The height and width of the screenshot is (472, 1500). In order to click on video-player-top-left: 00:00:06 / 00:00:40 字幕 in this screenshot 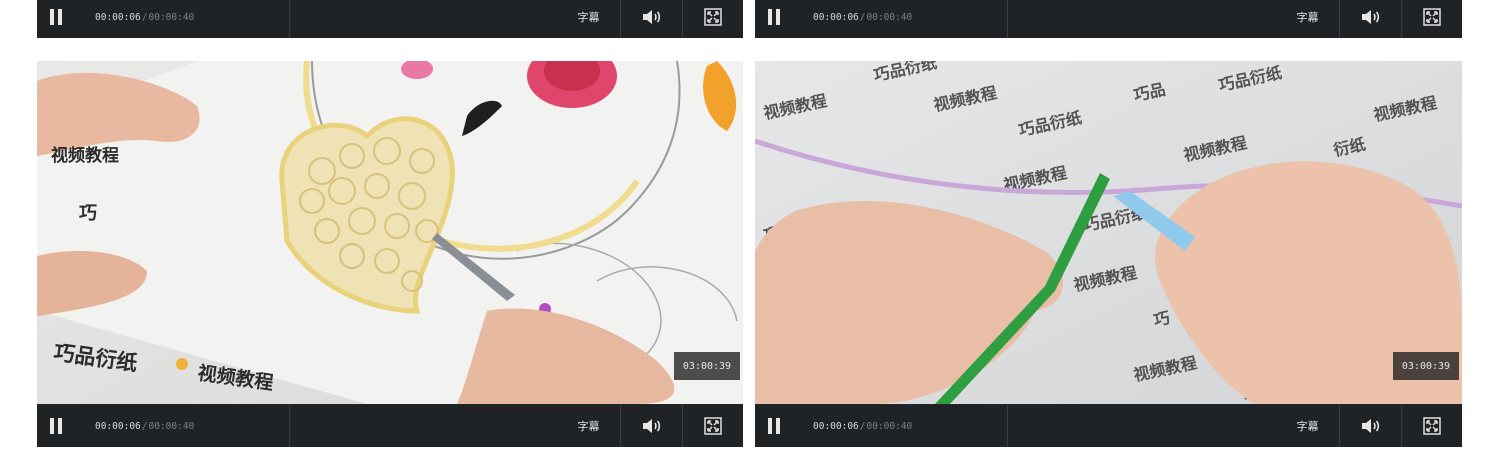, I will do `click(390, 19)`.